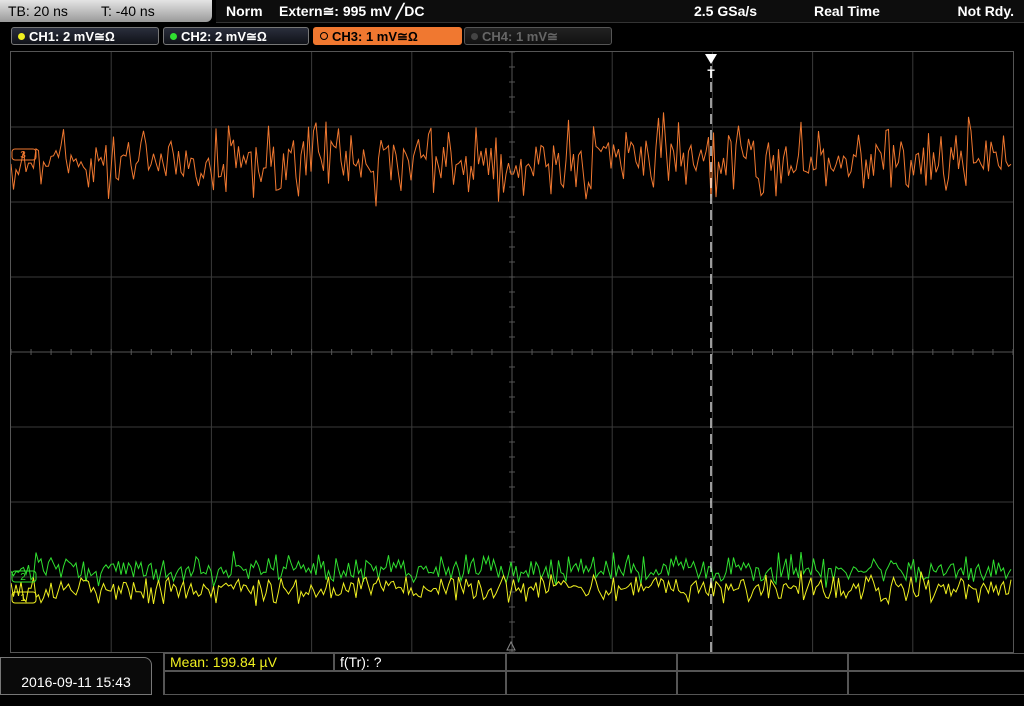  I want to click on tab-ch4: CH4: 1 mV≅, so click(538, 36).